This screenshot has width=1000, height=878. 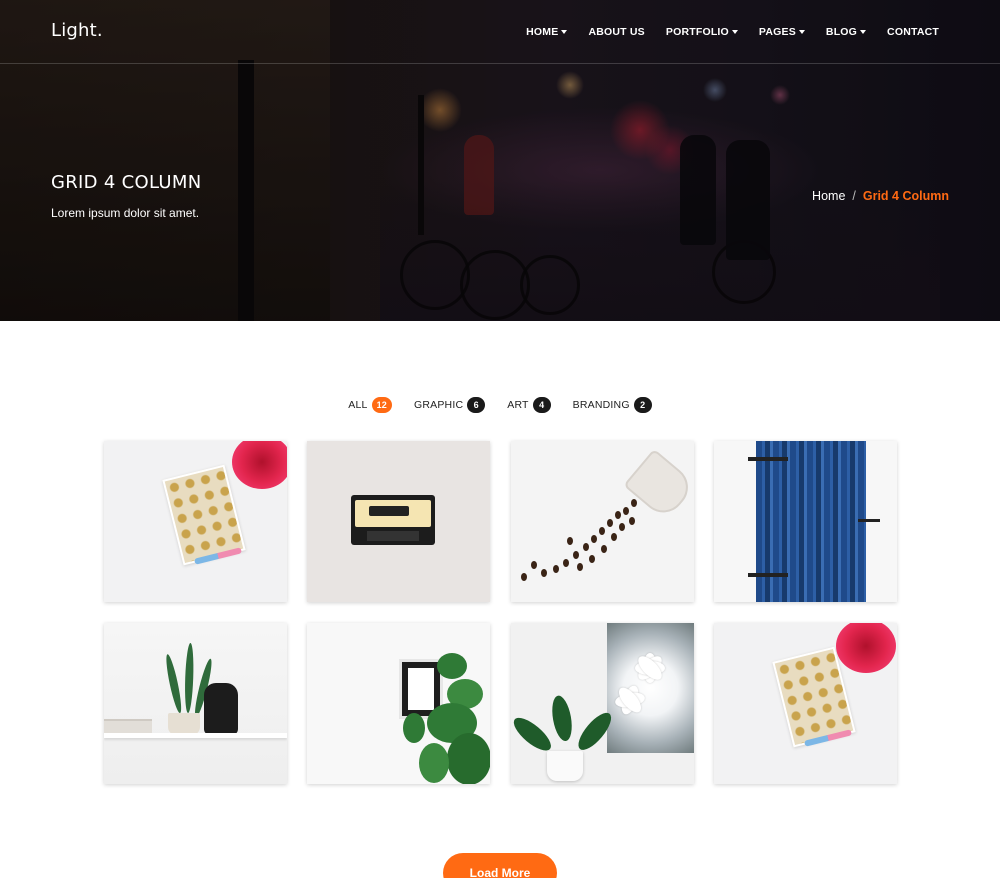 What do you see at coordinates (399, 703) in the screenshot?
I see `portfolio-item-window` at bounding box center [399, 703].